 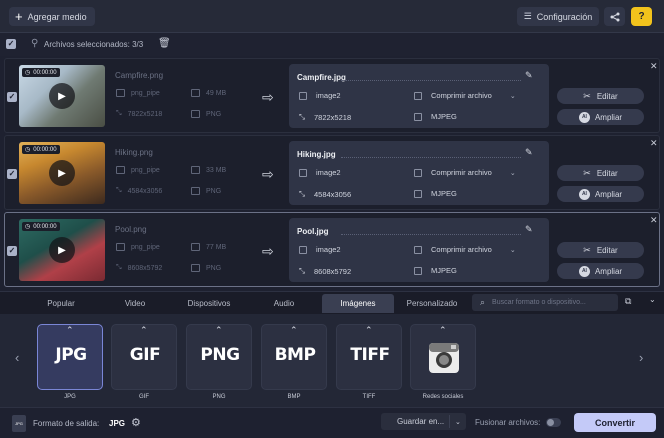 I want to click on share-icon, so click(x=614, y=16).